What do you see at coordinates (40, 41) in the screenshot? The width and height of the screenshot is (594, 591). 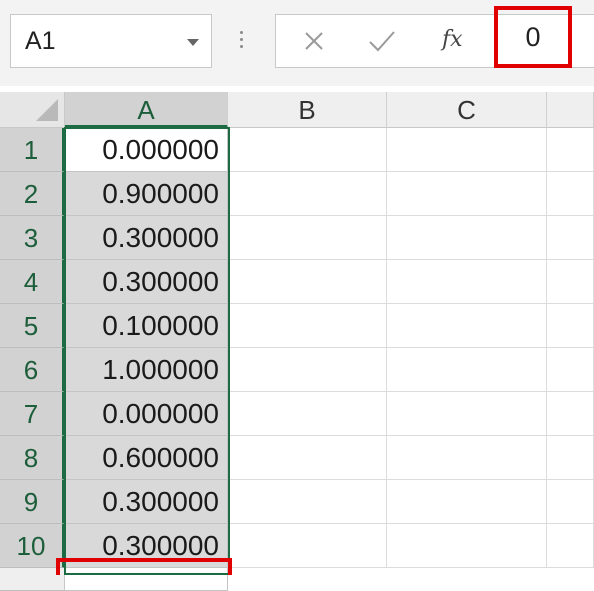 I see `name-box-value: A1` at bounding box center [40, 41].